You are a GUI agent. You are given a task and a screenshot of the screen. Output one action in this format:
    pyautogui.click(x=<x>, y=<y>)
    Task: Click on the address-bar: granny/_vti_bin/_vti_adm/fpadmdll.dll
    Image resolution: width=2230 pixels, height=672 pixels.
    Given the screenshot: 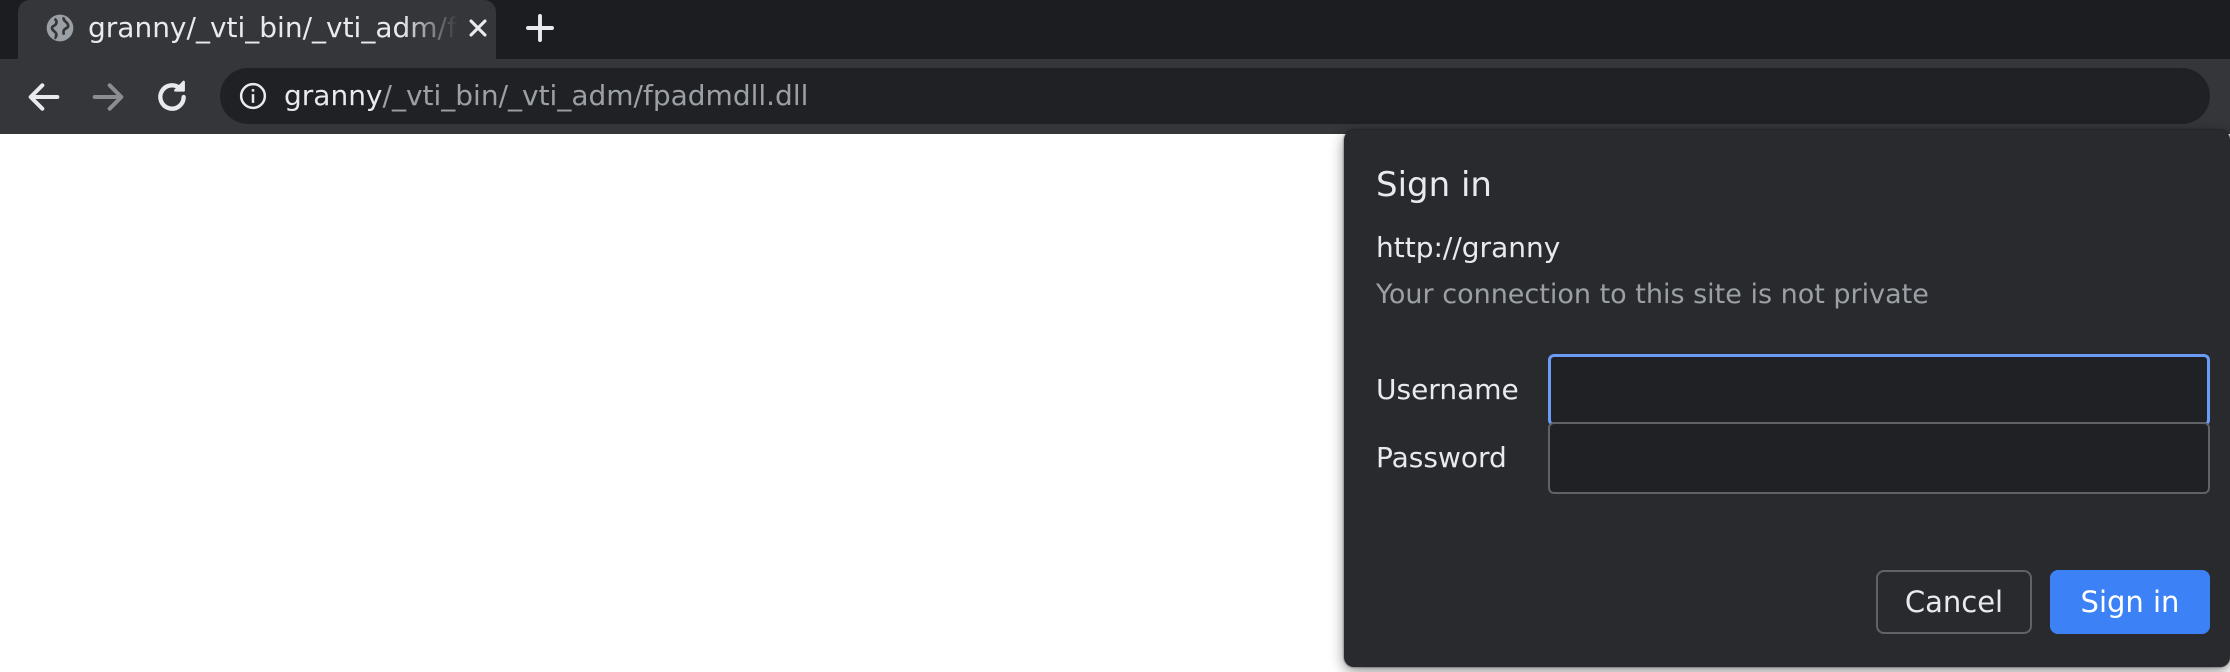 What is the action you would take?
    pyautogui.click(x=1215, y=96)
    